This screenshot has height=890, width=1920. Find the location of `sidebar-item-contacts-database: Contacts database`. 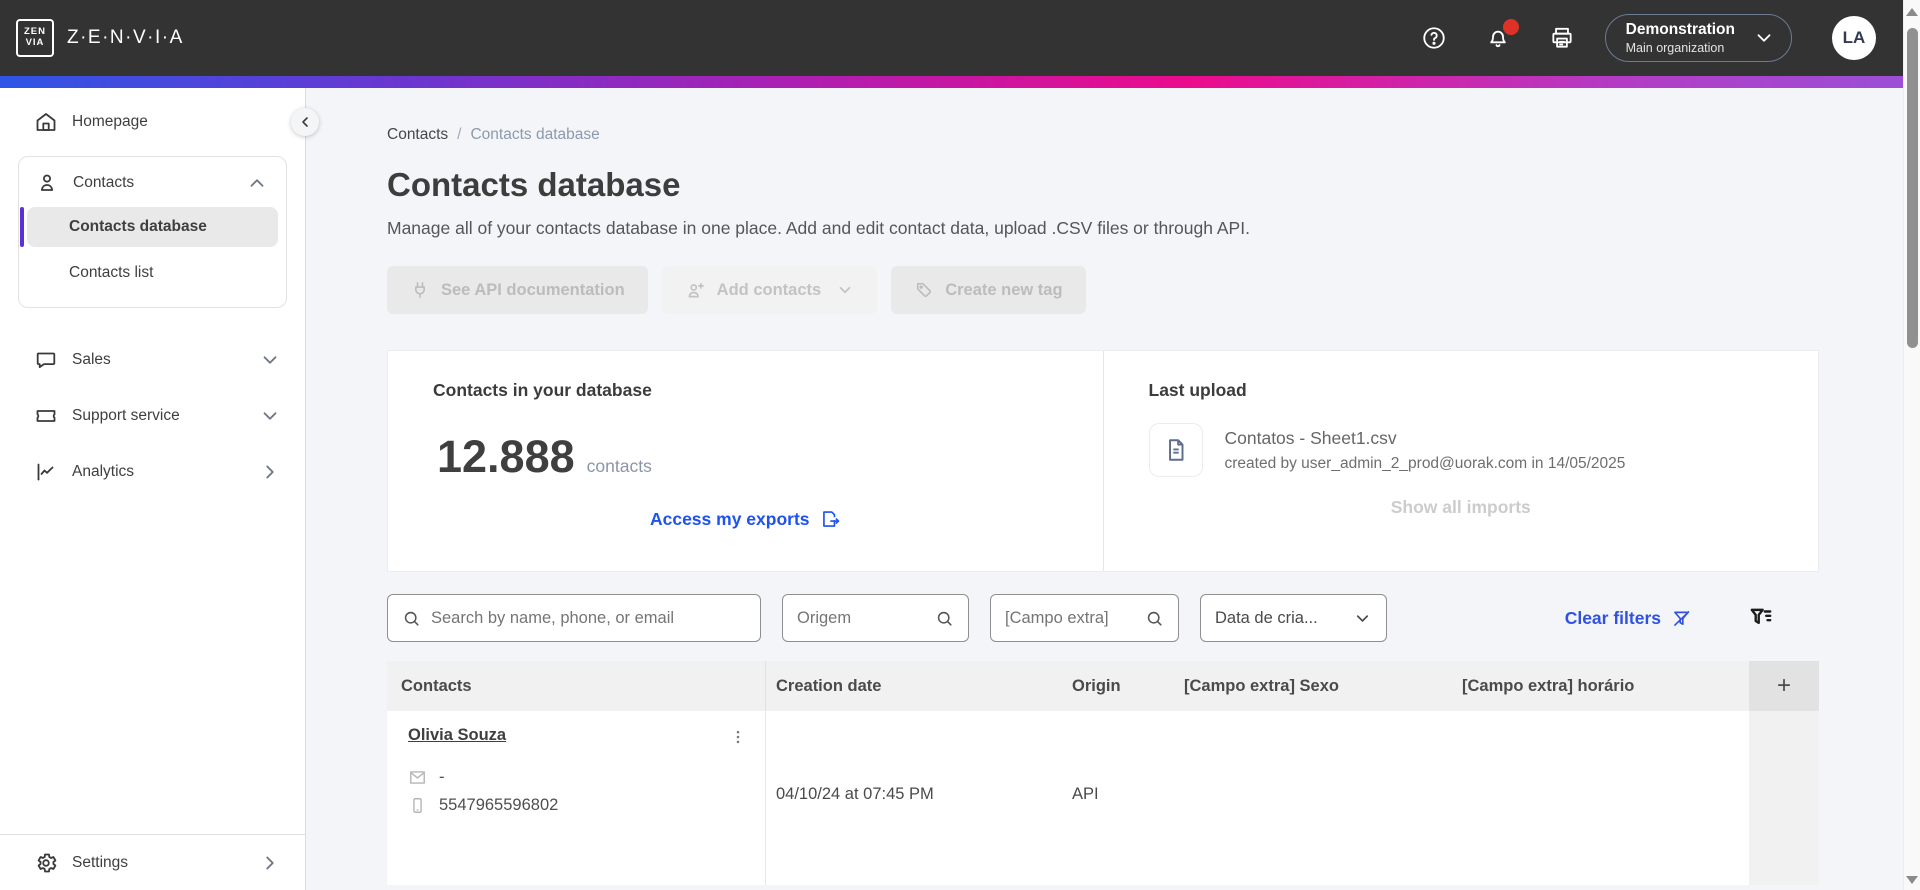

sidebar-item-contacts-database: Contacts database is located at coordinates (149, 227).